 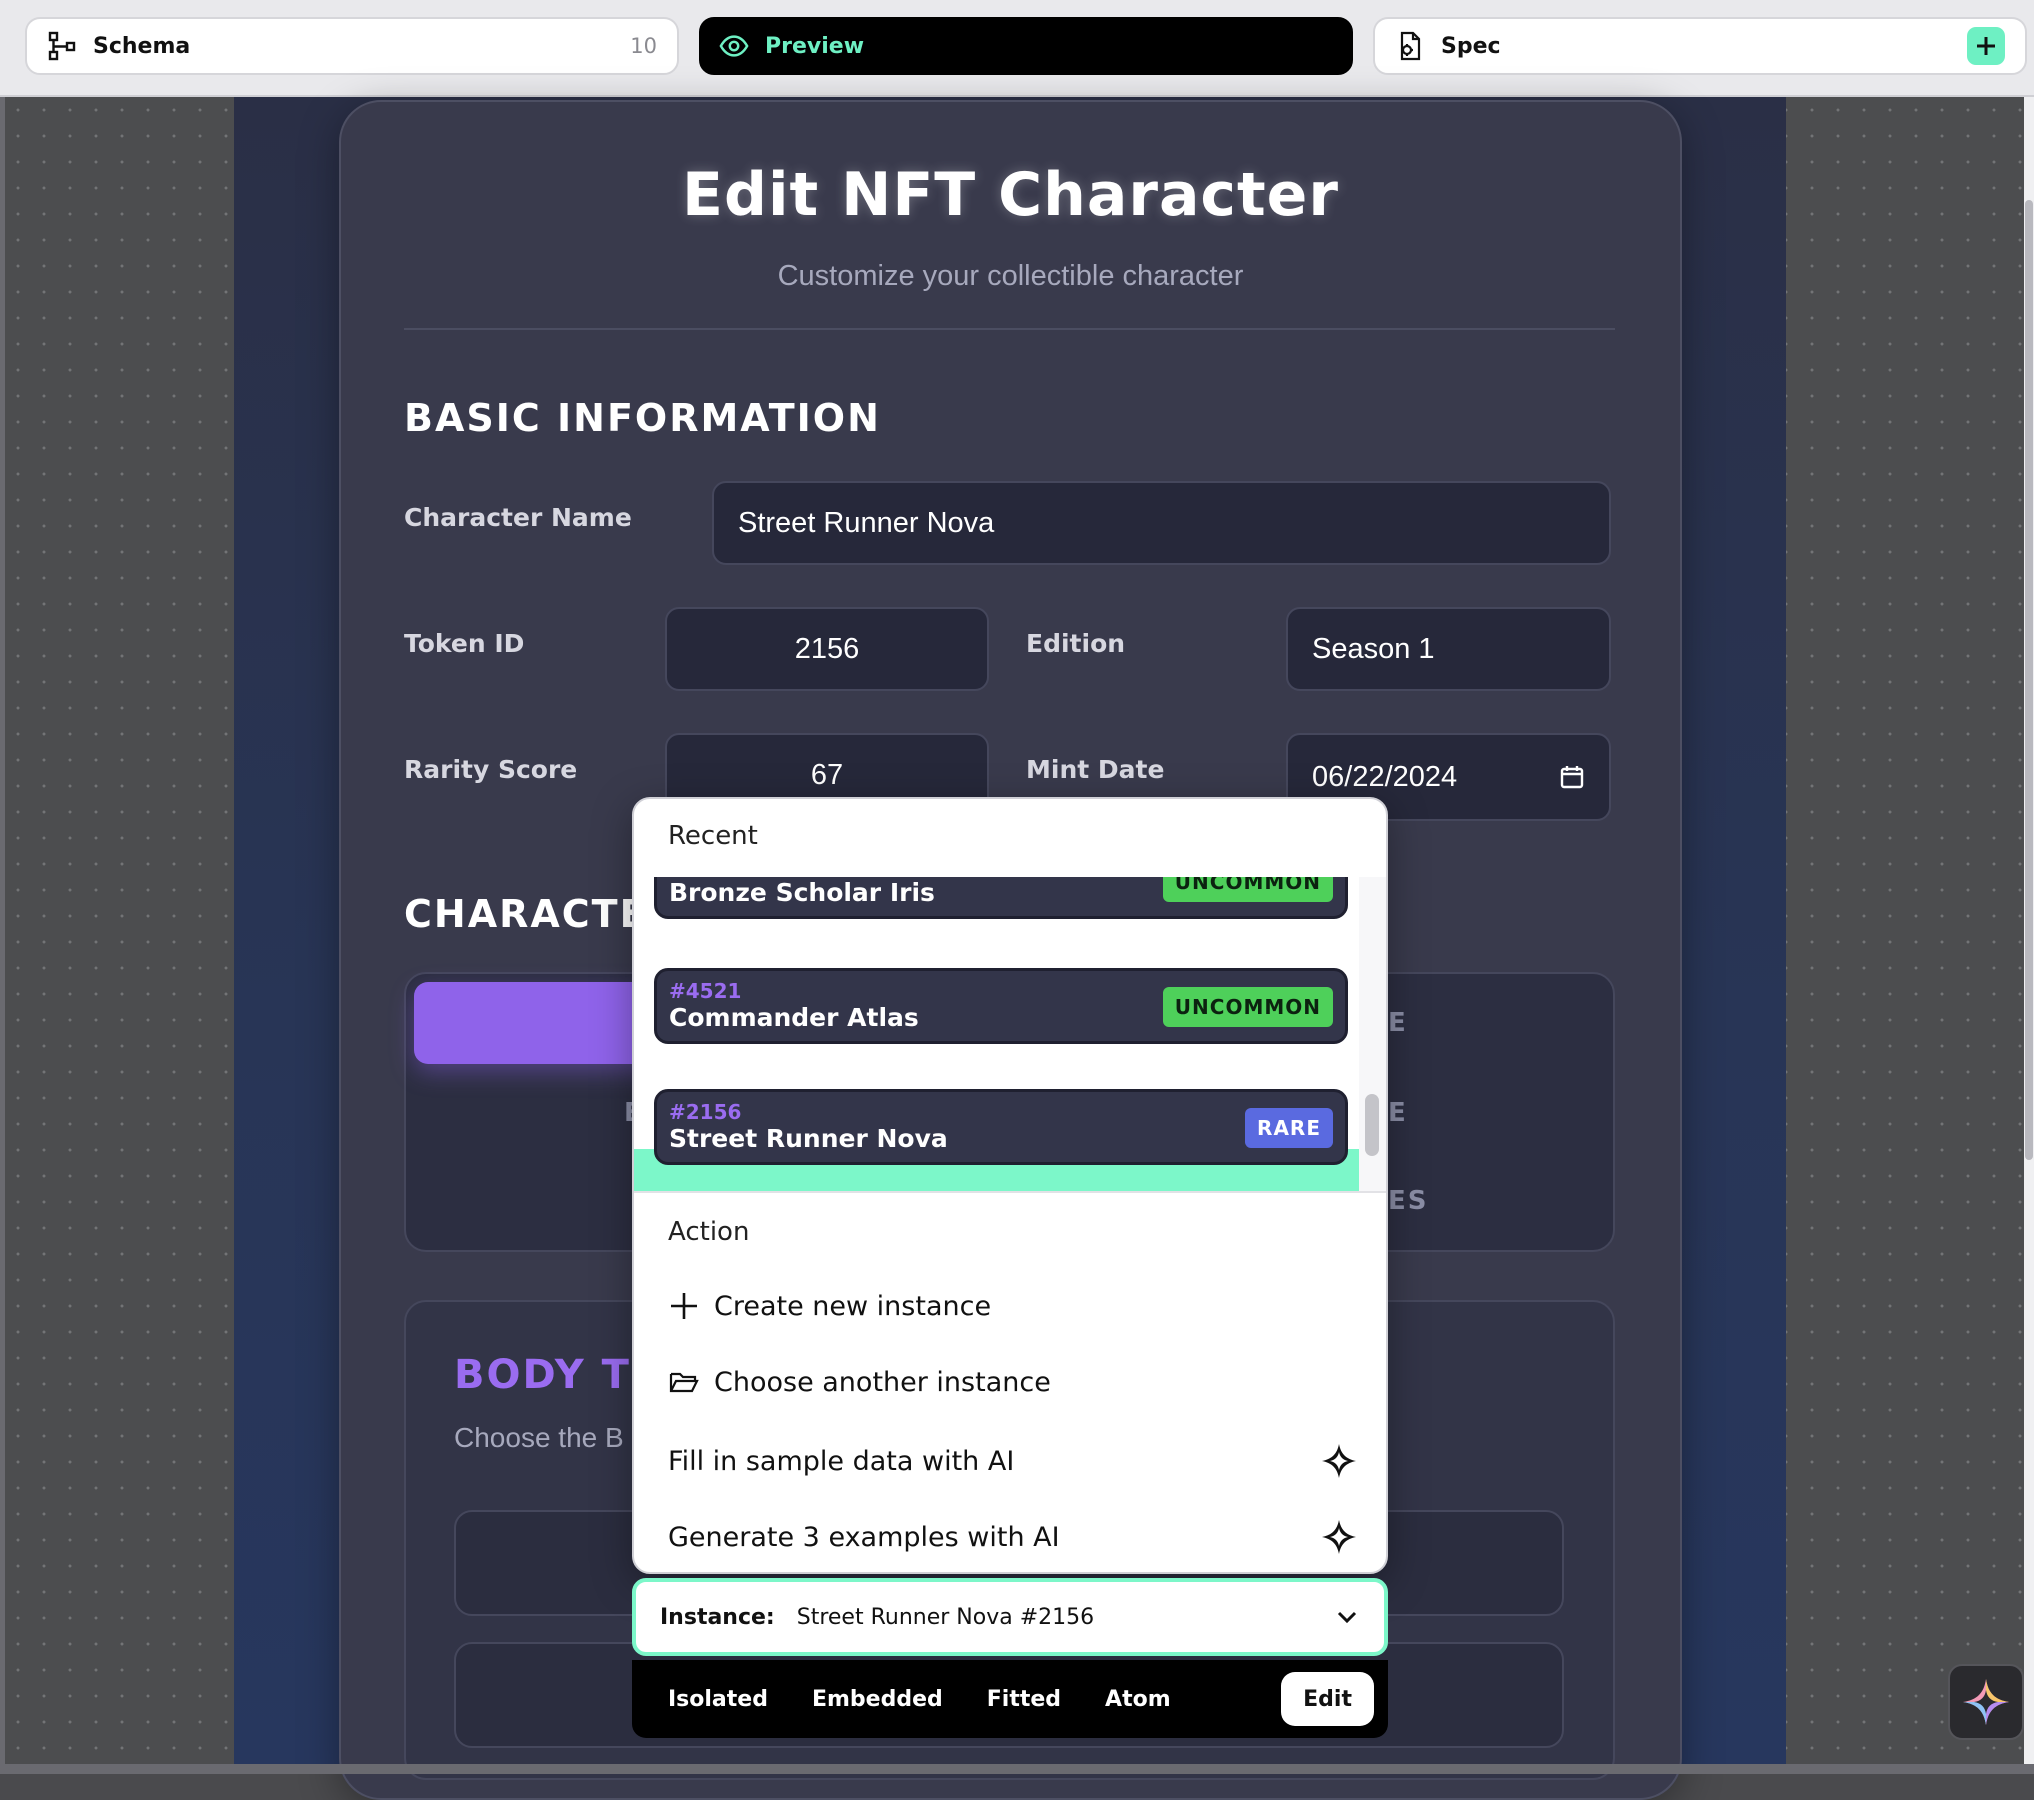 I want to click on mode-fitted: Fitted, so click(x=1024, y=1699).